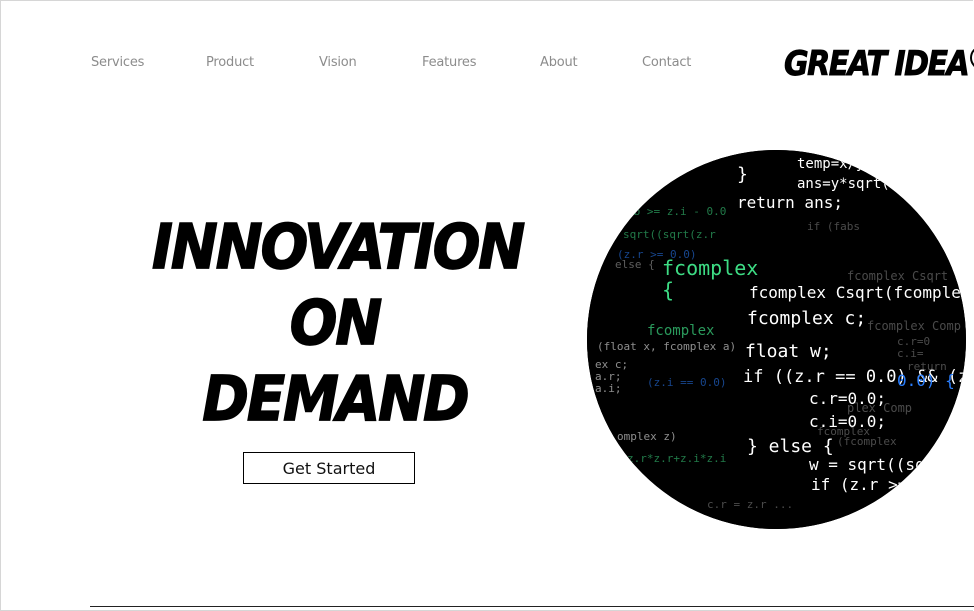 The image size is (974, 611). Describe the element at coordinates (910, 353) in the screenshot. I see `svg-text: c.i=` at that location.